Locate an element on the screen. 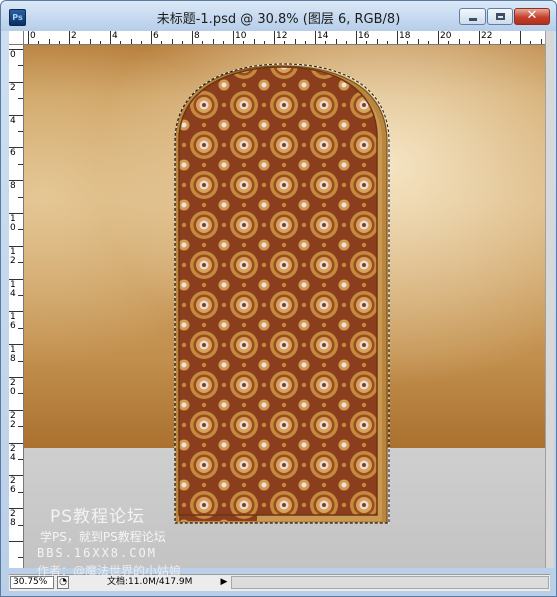  ruler-label: 1 6 is located at coordinates (13, 322).